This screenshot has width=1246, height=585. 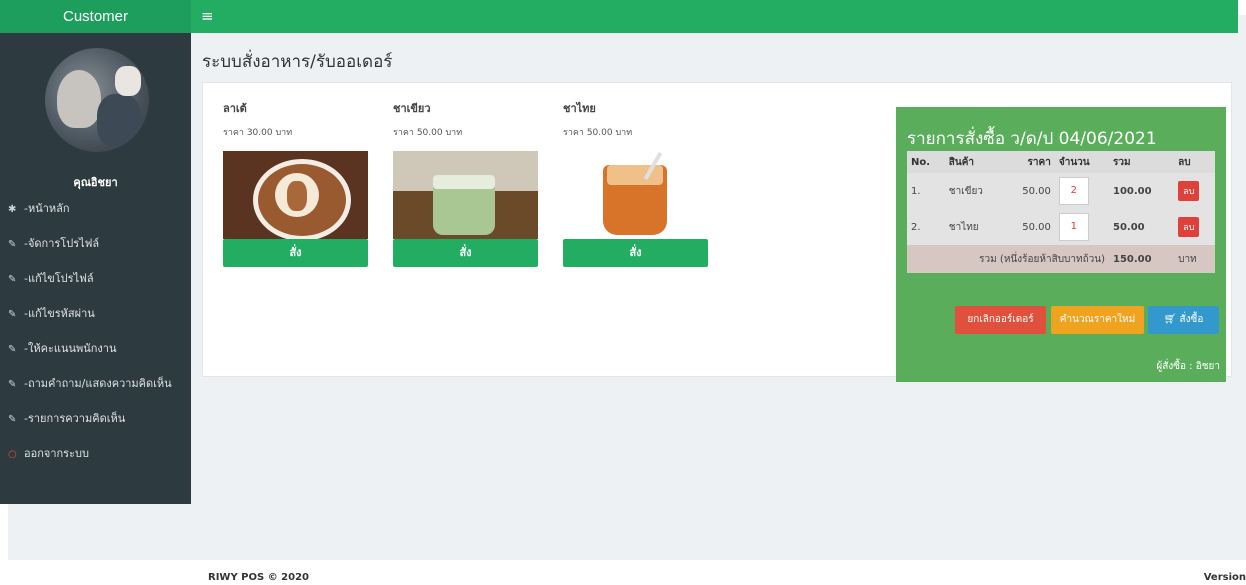 What do you see at coordinates (1073, 227) in the screenshot?
I see `quantity-input: 1` at bounding box center [1073, 227].